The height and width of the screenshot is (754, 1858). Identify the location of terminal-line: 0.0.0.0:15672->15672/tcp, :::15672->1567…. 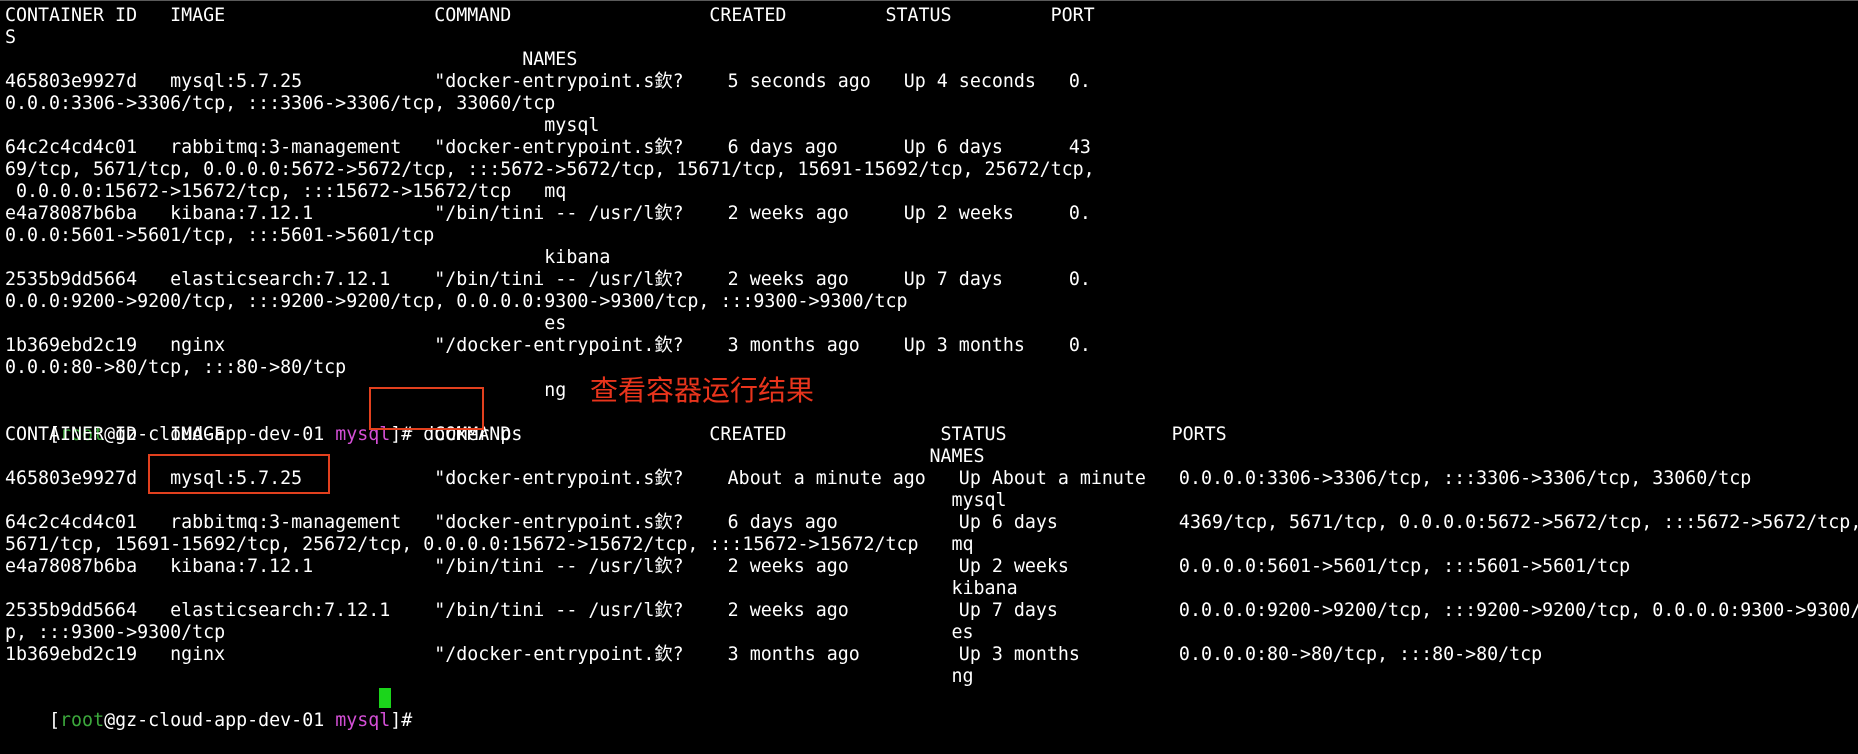
(286, 191).